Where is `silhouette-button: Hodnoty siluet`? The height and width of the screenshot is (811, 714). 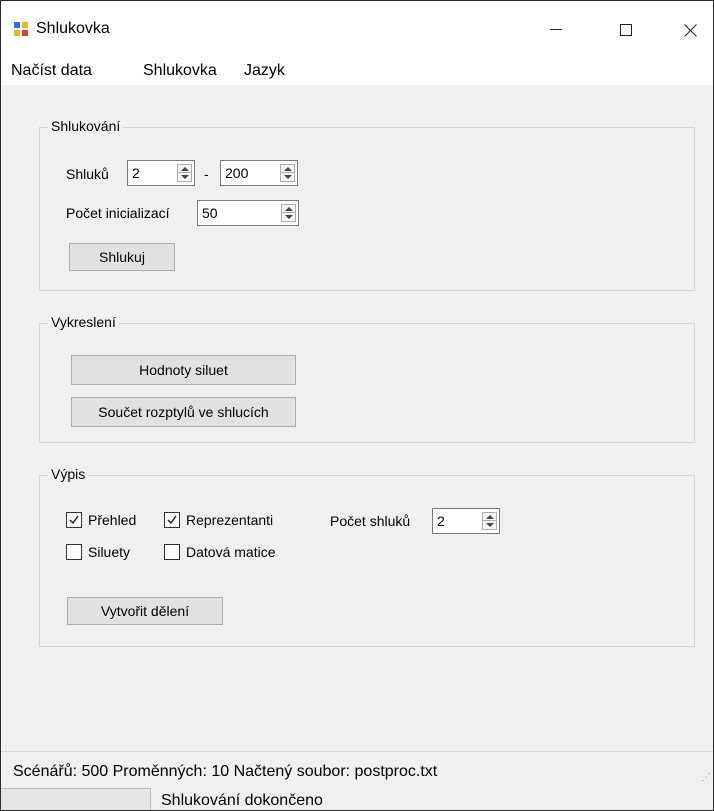 silhouette-button: Hodnoty siluet is located at coordinates (183, 370).